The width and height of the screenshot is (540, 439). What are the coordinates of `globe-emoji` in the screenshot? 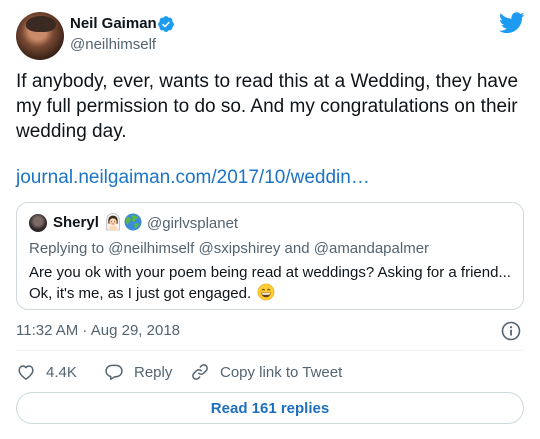 It's located at (133, 222).